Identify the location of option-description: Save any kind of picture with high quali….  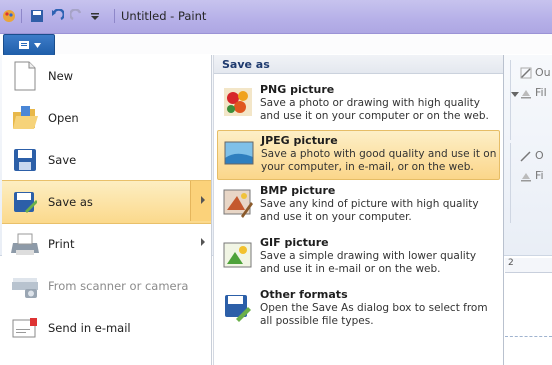
(369, 210).